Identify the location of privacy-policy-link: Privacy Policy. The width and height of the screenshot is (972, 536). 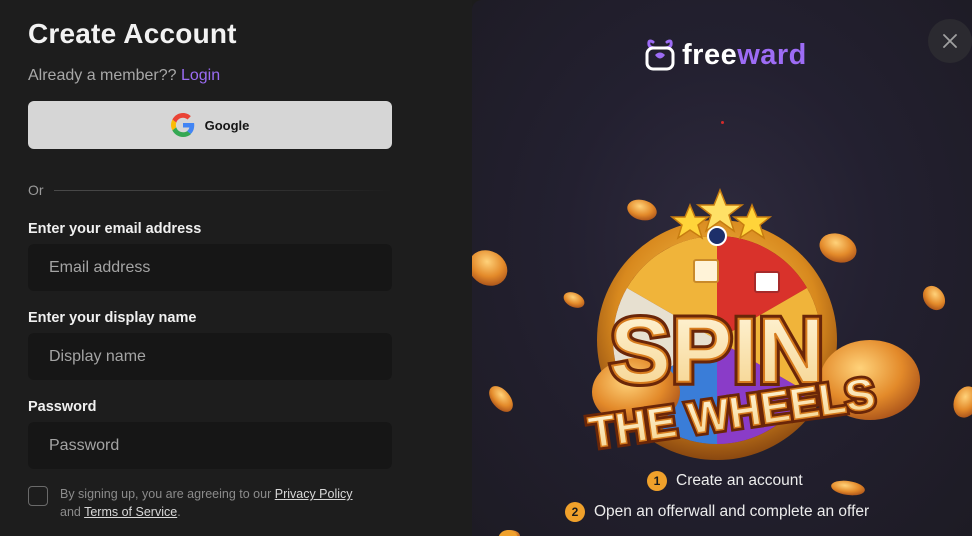
(314, 494).